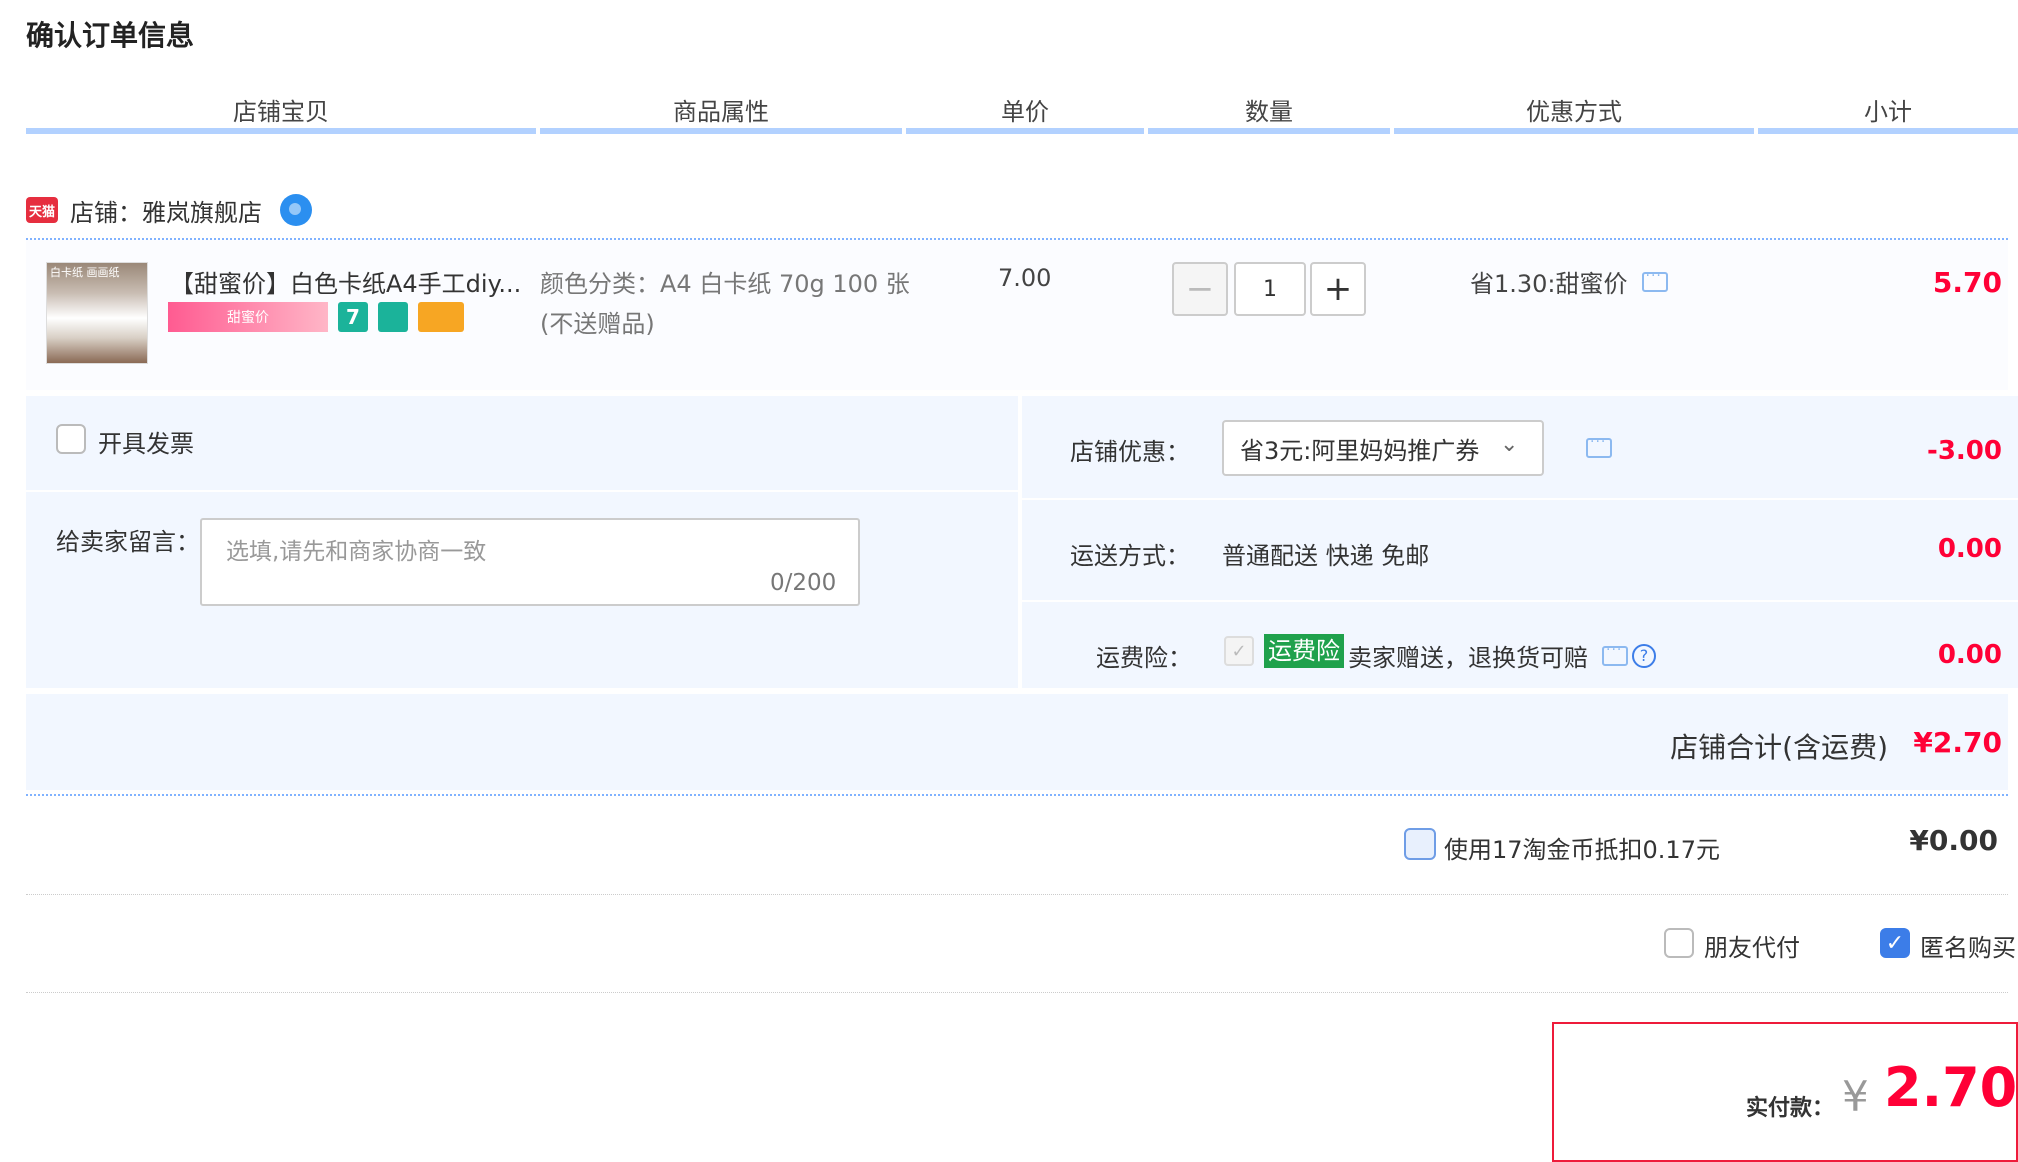 The height and width of the screenshot is (1162, 2018). Describe the element at coordinates (1269, 115) in the screenshot. I see `column-header-quantity: 数量` at that location.